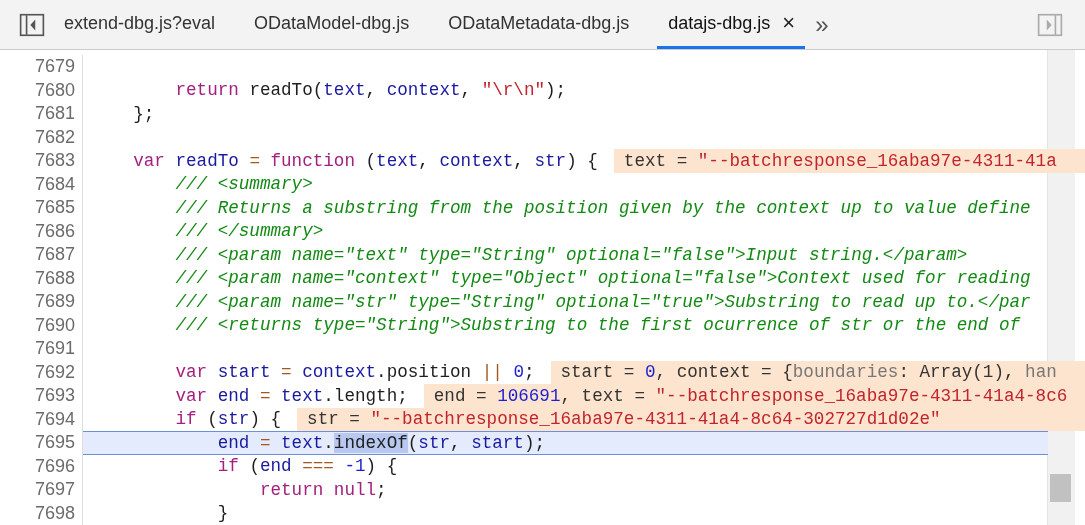 Image resolution: width=1085 pixels, height=525 pixels. I want to click on file-tab: extend-dbg.js?eval, so click(145, 24).